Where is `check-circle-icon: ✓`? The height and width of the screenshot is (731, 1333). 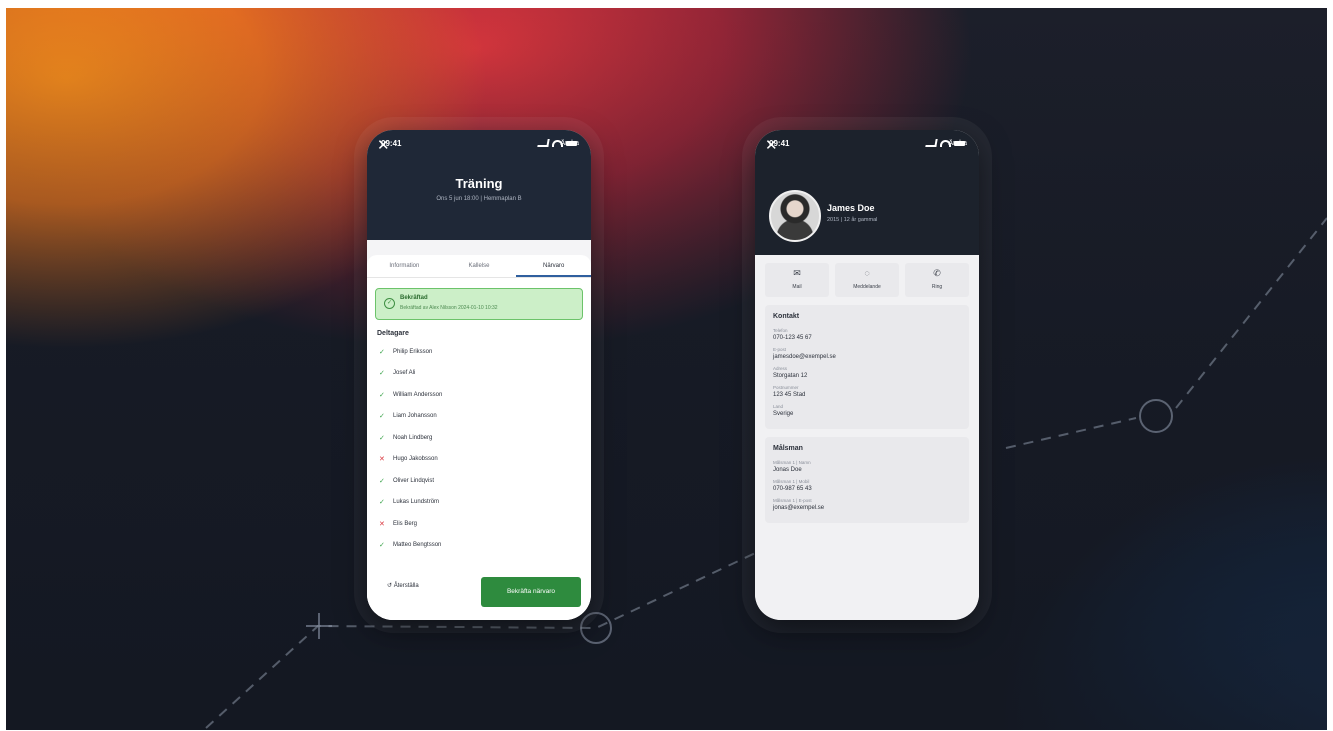 check-circle-icon: ✓ is located at coordinates (389, 303).